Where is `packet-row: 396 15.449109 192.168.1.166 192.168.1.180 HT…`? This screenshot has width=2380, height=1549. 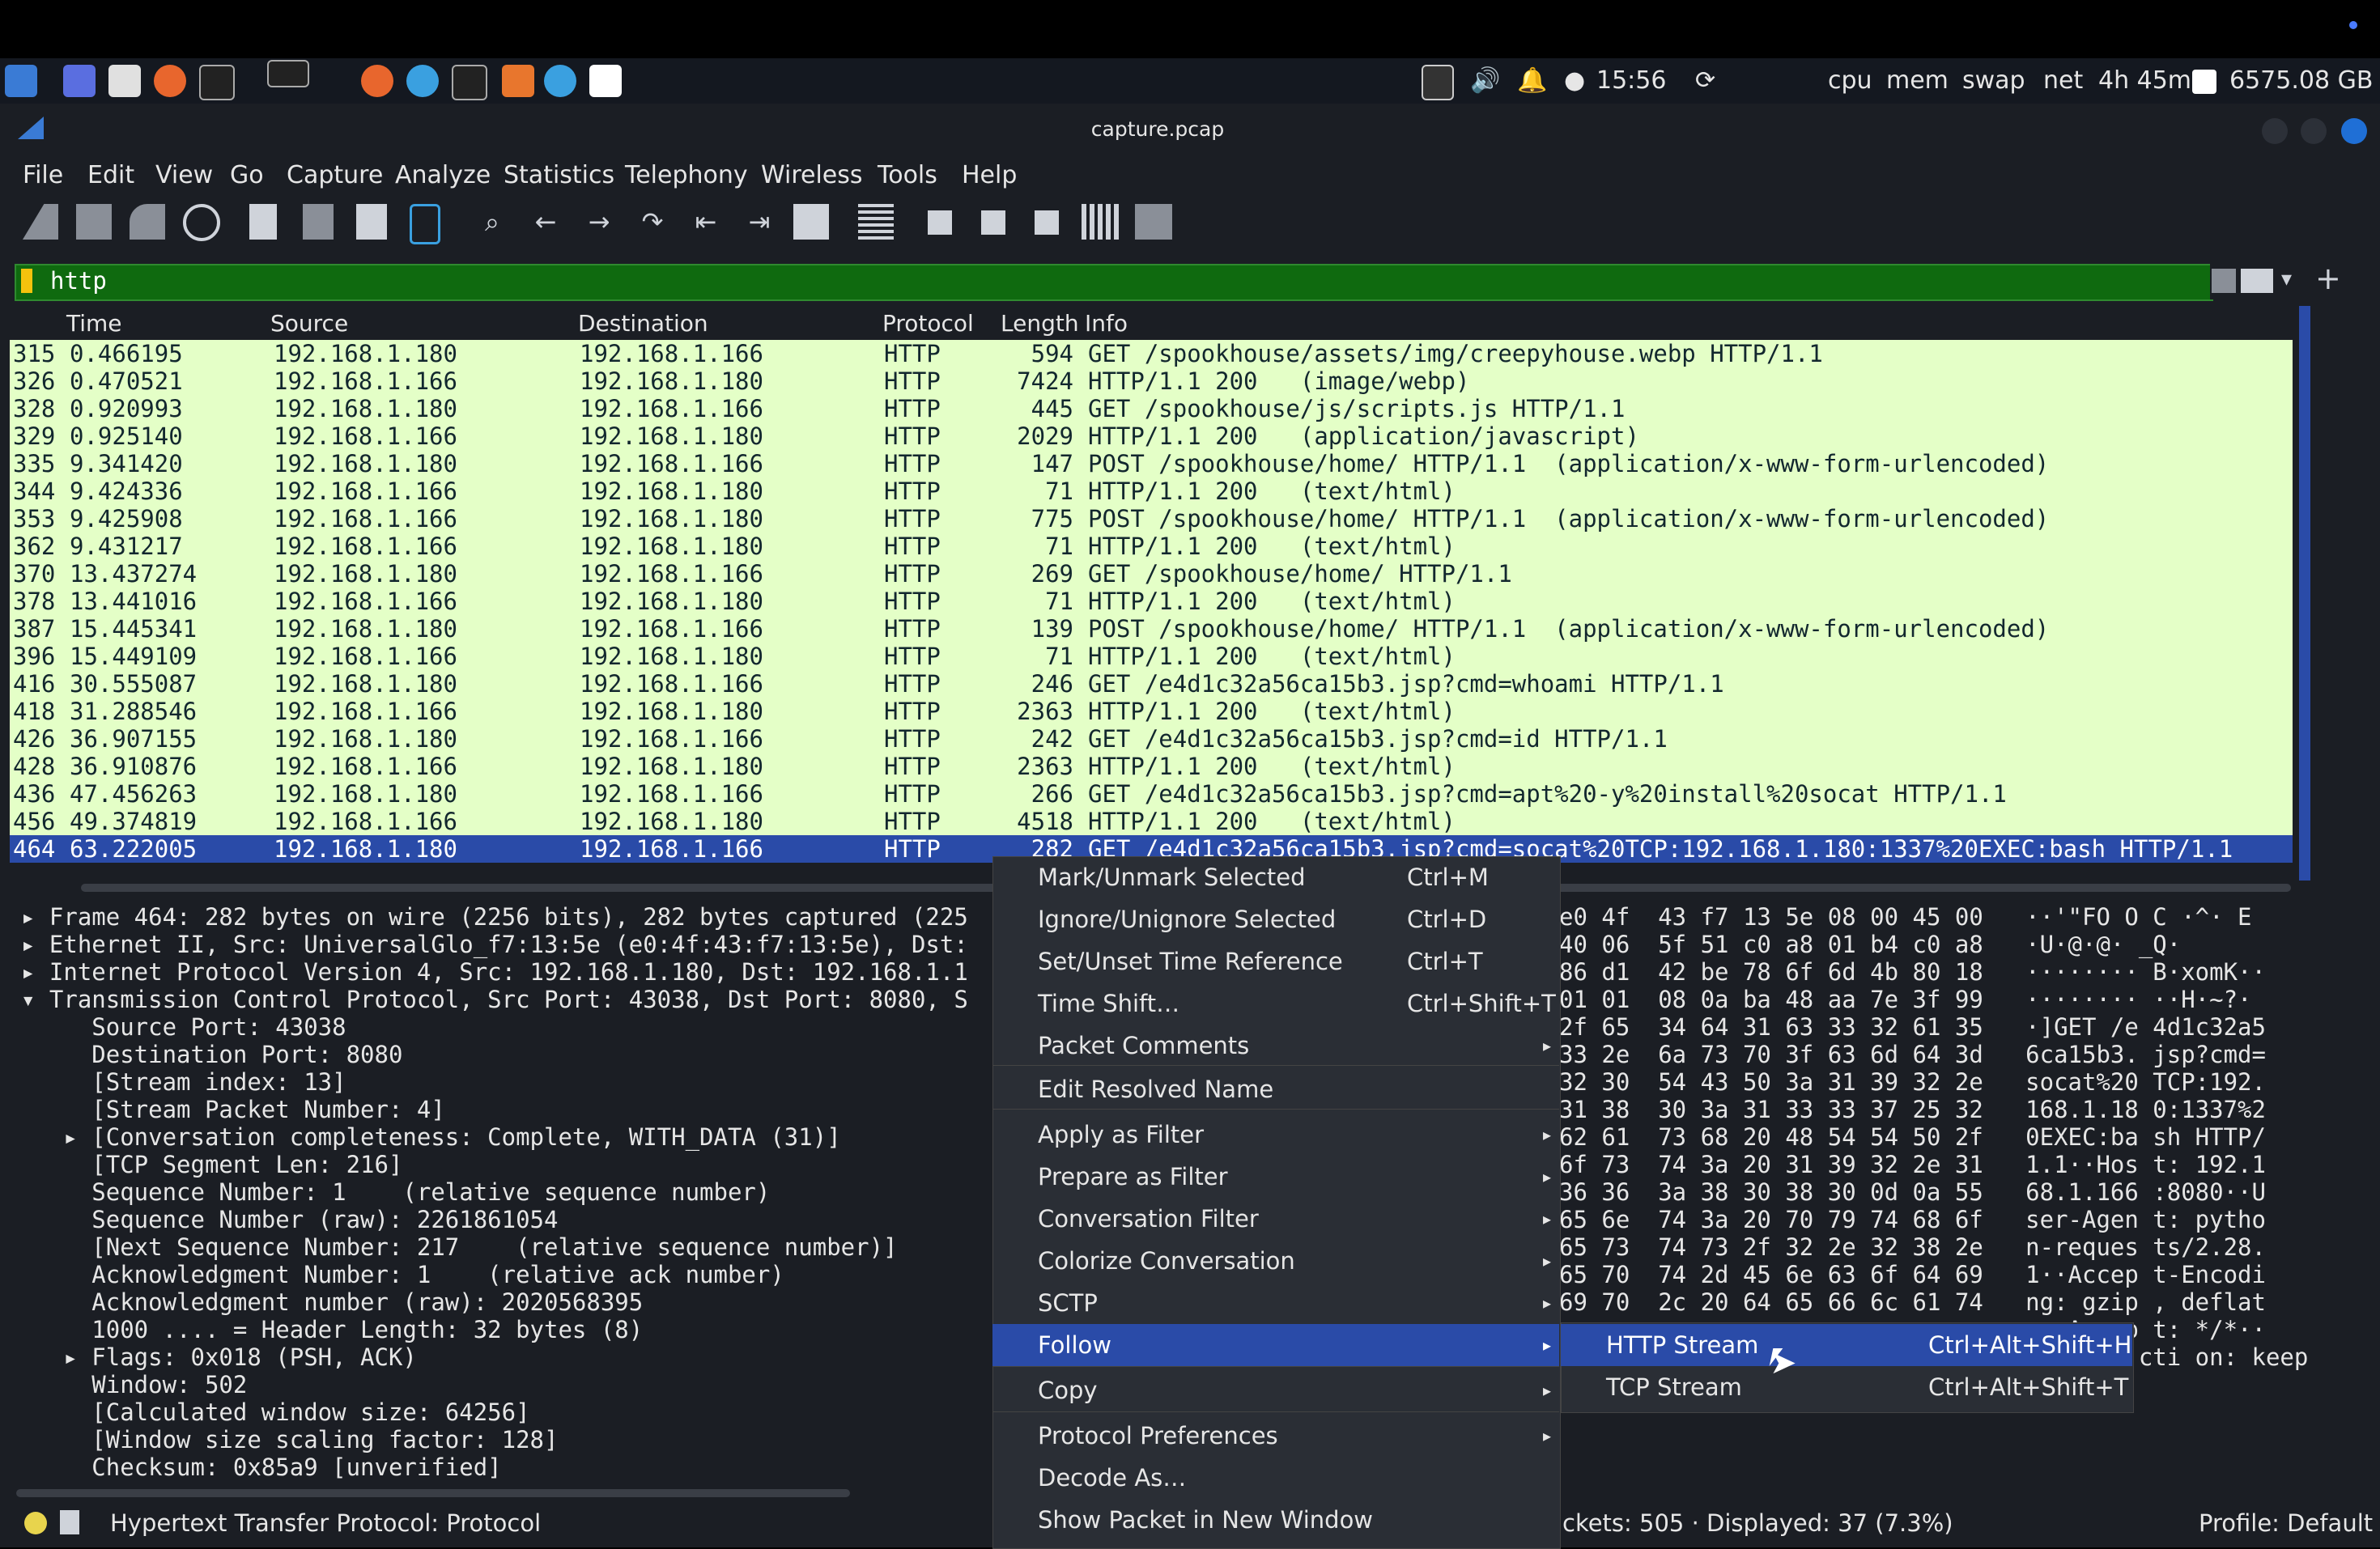
packet-row: 396 15.449109 192.168.1.166 192.168.1.180 HT… is located at coordinates (1151, 656).